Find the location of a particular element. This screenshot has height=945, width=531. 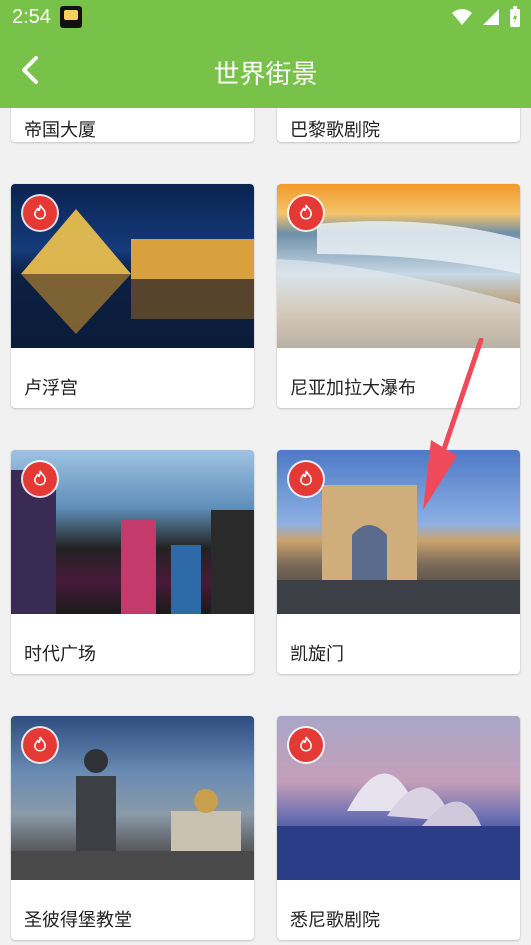

app-bar: 世界街景 is located at coordinates (265, 71).